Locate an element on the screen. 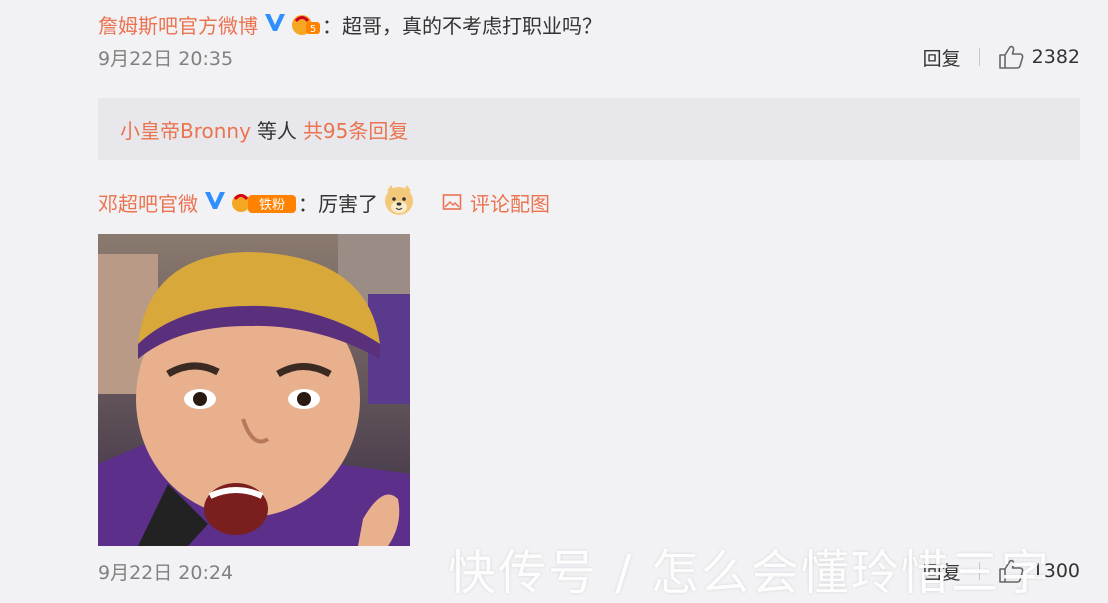 The image size is (1108, 603). watermark-text: 快传号 / 怎么会懂玲惜三字 is located at coordinates (749, 573).